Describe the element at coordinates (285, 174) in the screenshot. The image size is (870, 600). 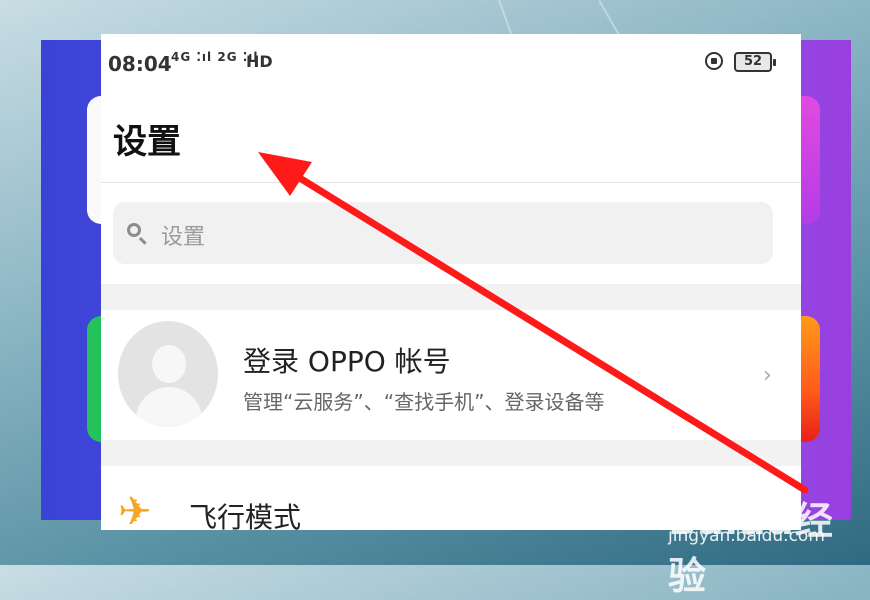
I see `arrow-head` at that location.